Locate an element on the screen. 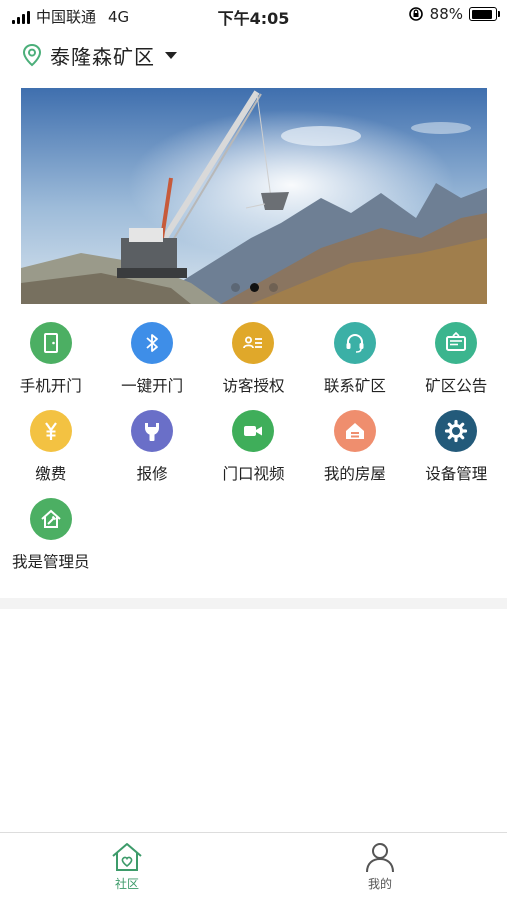 The height and width of the screenshot is (900, 507). grid-item-house: 我的房屋 is located at coordinates (354, 447).